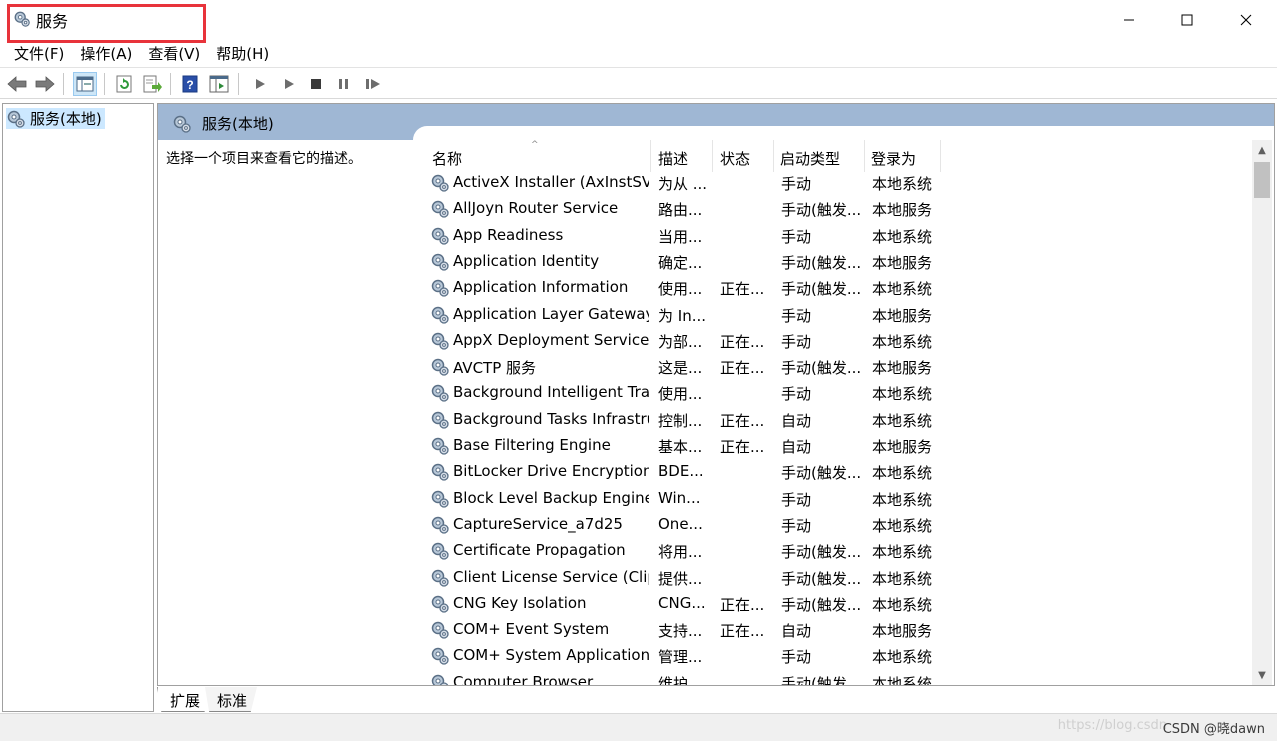  Describe the element at coordinates (219, 84) in the screenshot. I see `properties-panel-button` at that location.